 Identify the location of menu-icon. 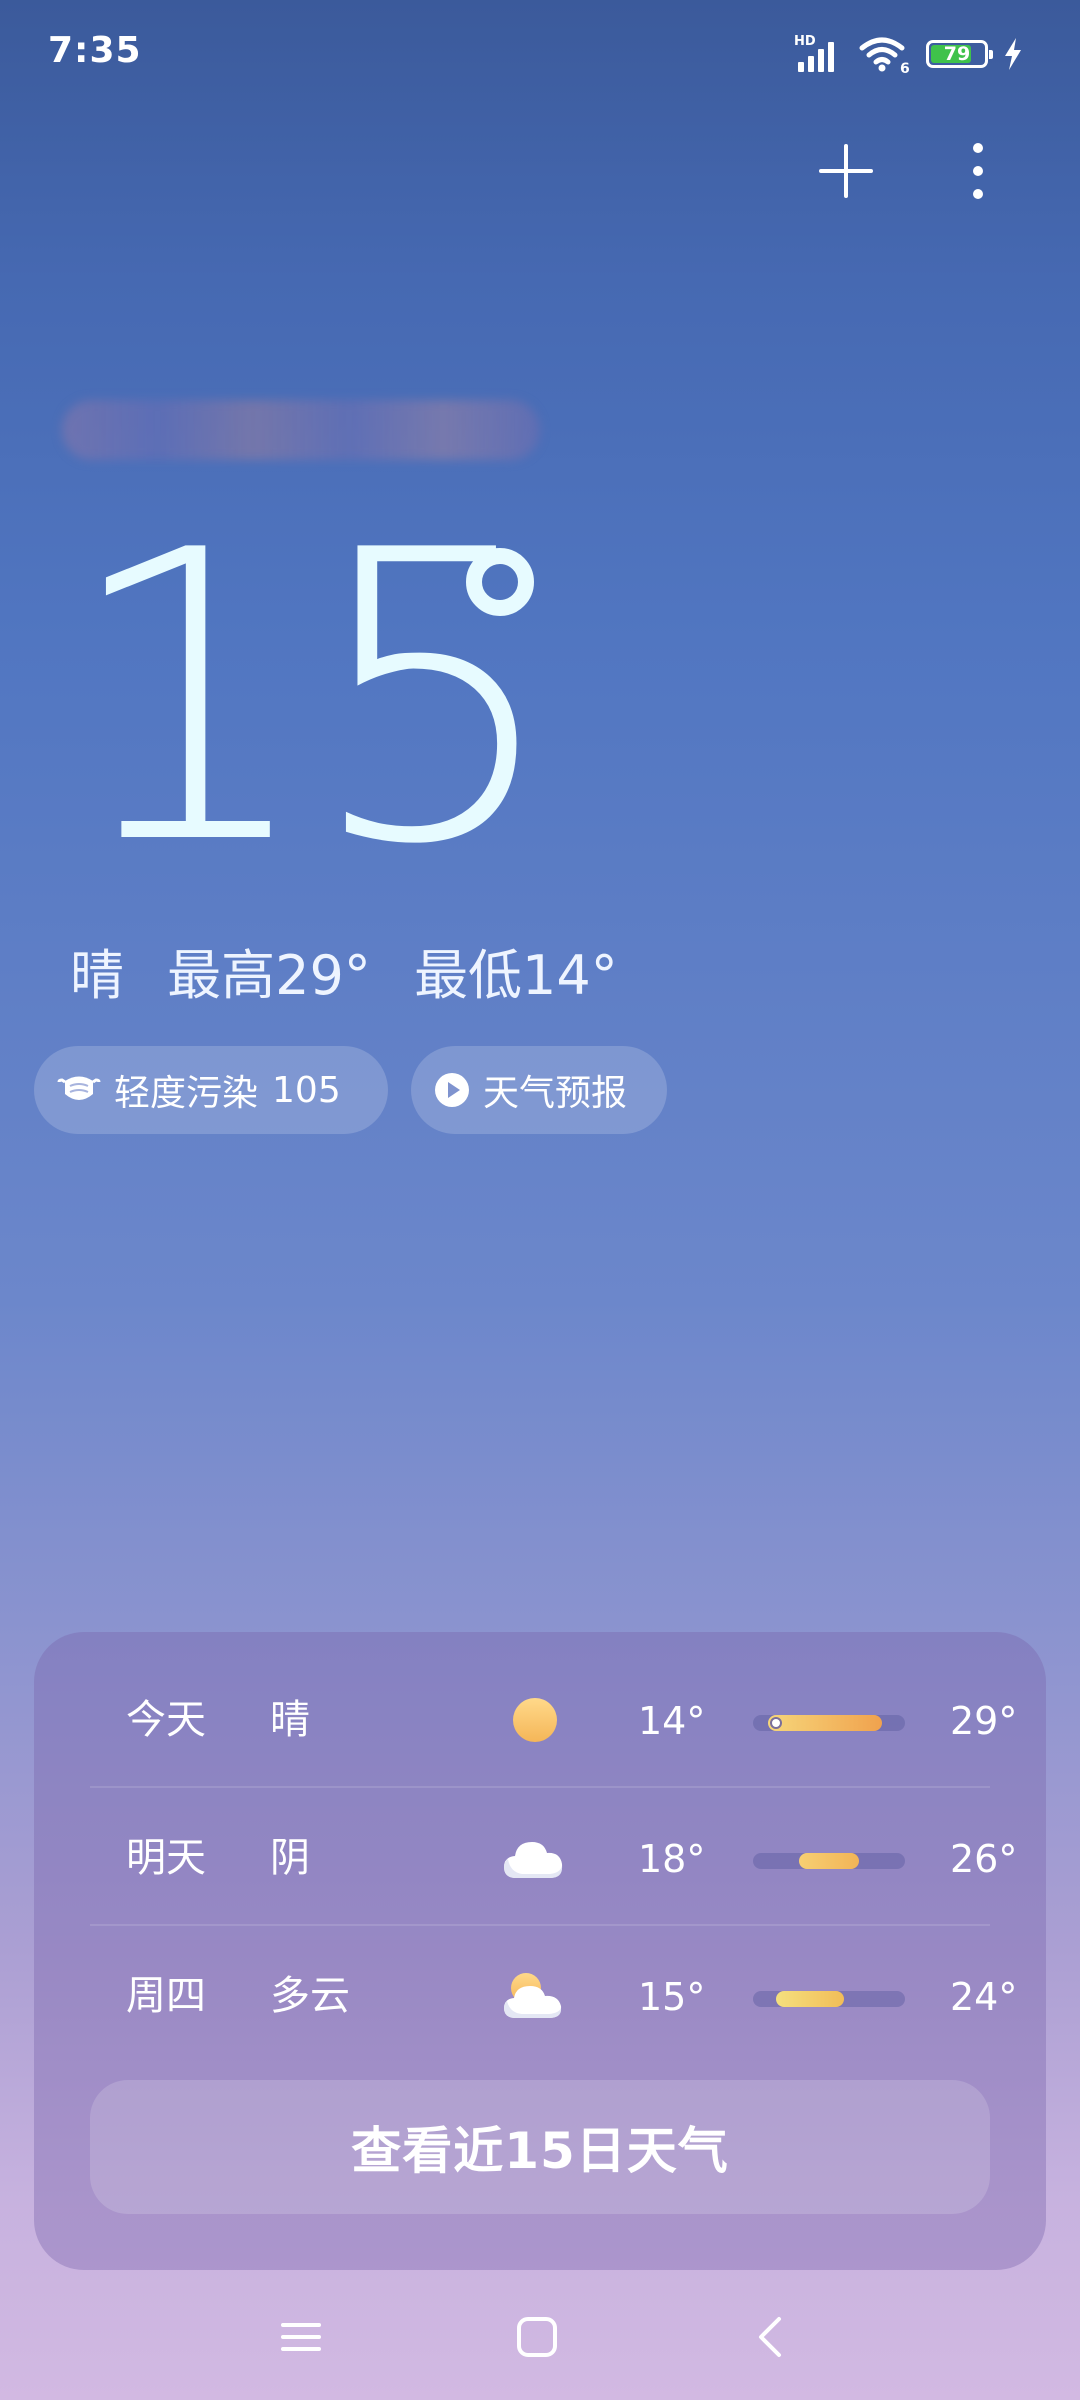
(301, 2337).